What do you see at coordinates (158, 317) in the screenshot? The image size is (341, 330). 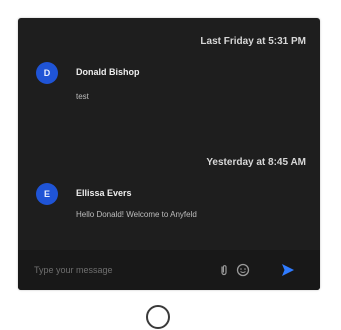 I see `scroll-indicator-icon` at bounding box center [158, 317].